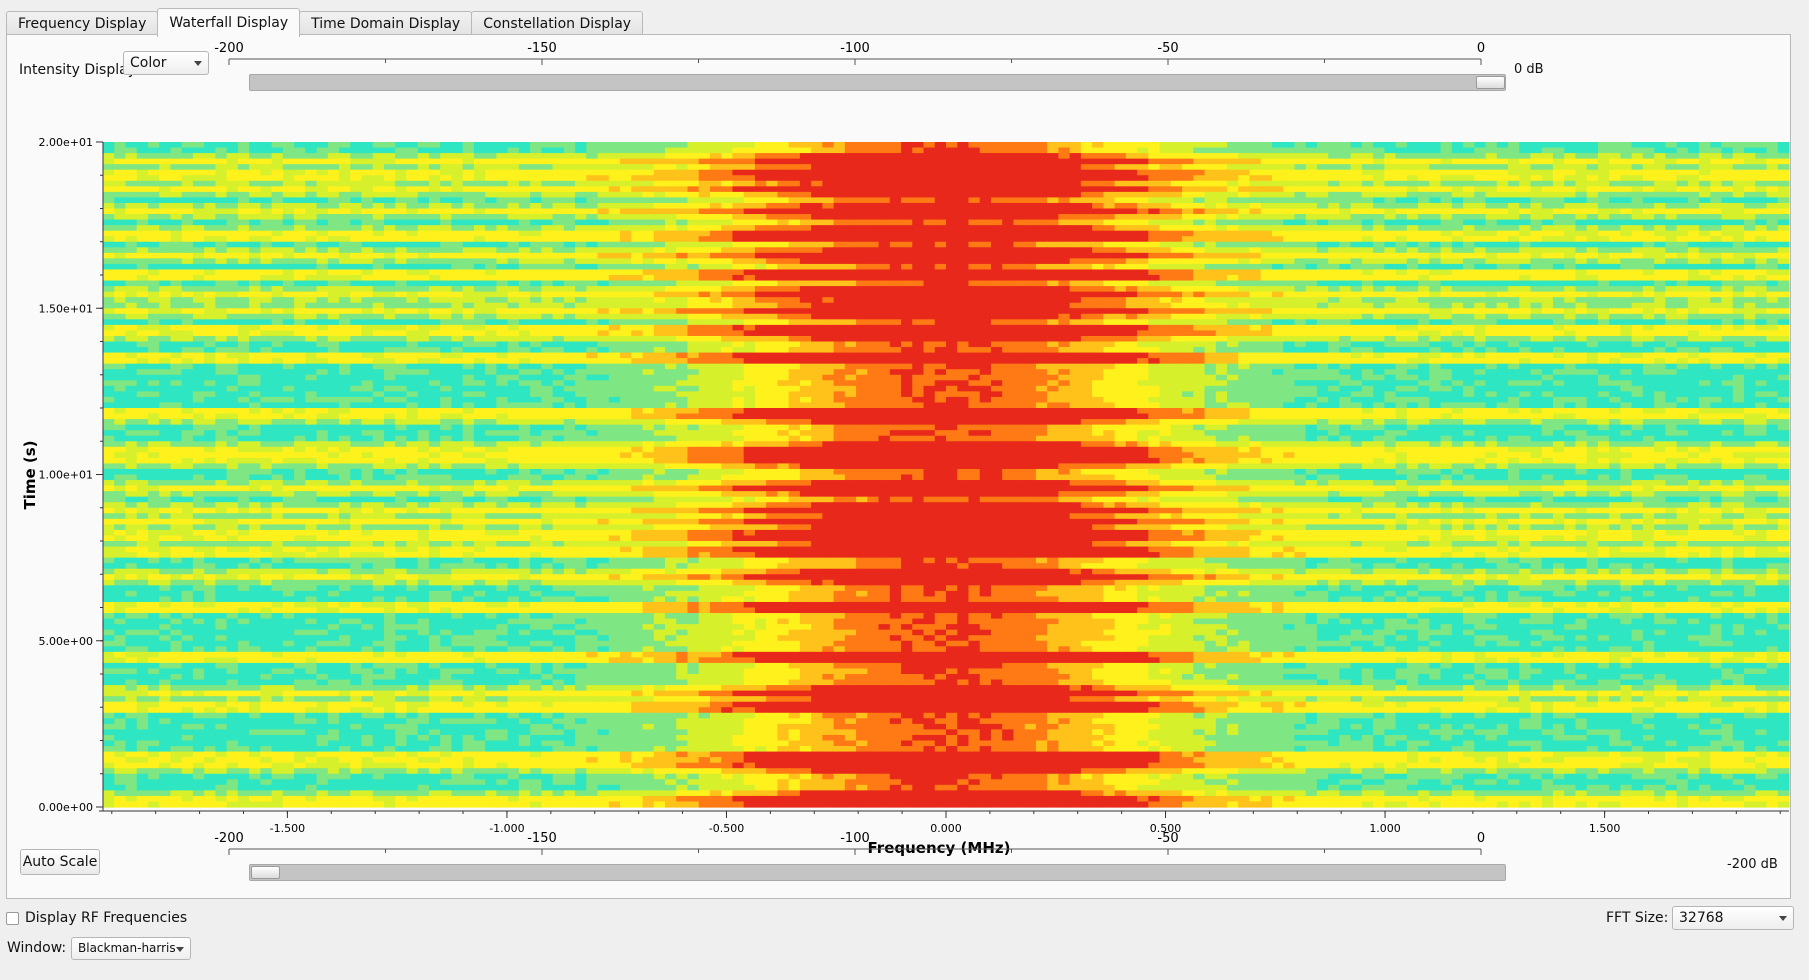  What do you see at coordinates (229, 22) in the screenshot?
I see `tab-waterfall-display: Waterfall Display` at bounding box center [229, 22].